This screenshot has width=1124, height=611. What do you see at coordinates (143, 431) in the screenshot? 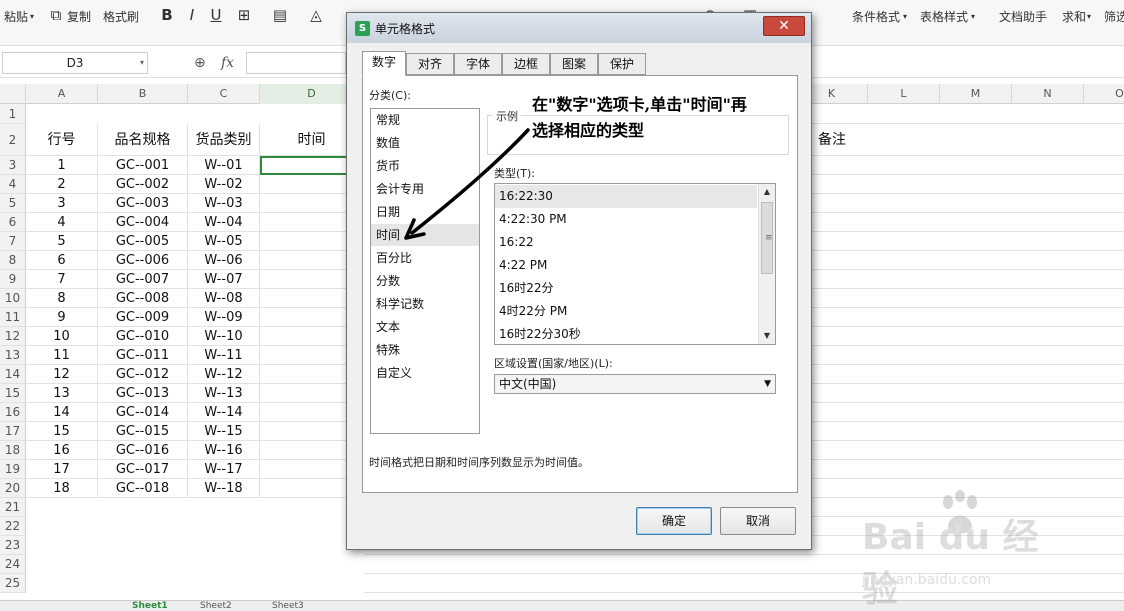
I see `table-cell: GC--015` at bounding box center [143, 431].